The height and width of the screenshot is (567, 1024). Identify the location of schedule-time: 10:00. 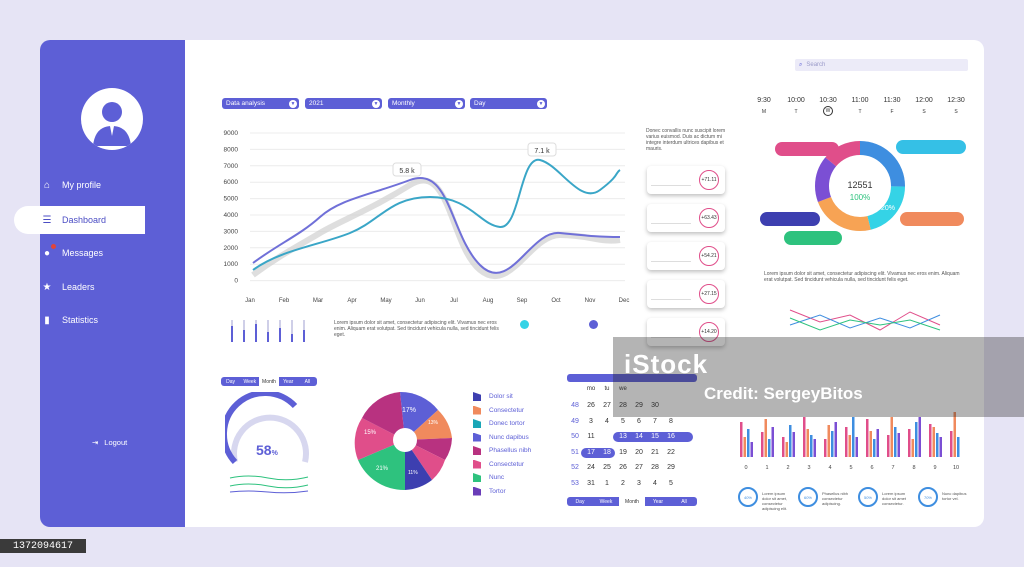
(796, 100).